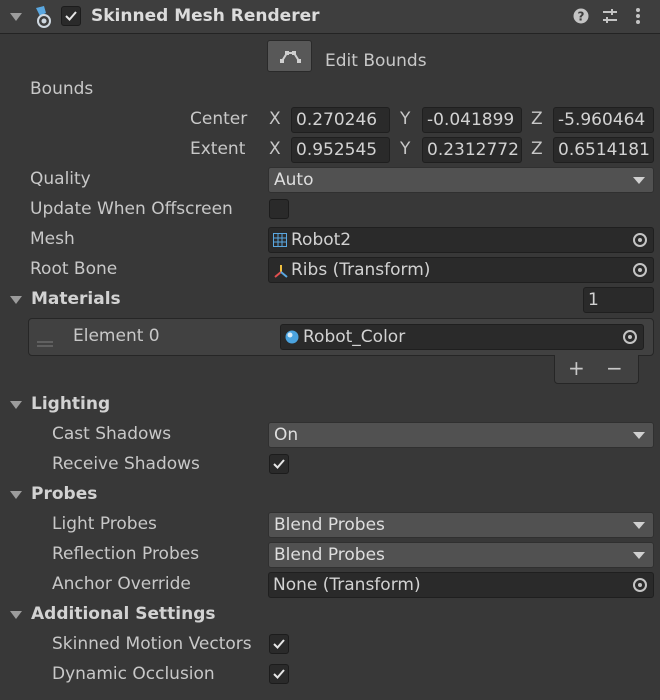  What do you see at coordinates (405, 119) in the screenshot?
I see `center-y-label: Y` at bounding box center [405, 119].